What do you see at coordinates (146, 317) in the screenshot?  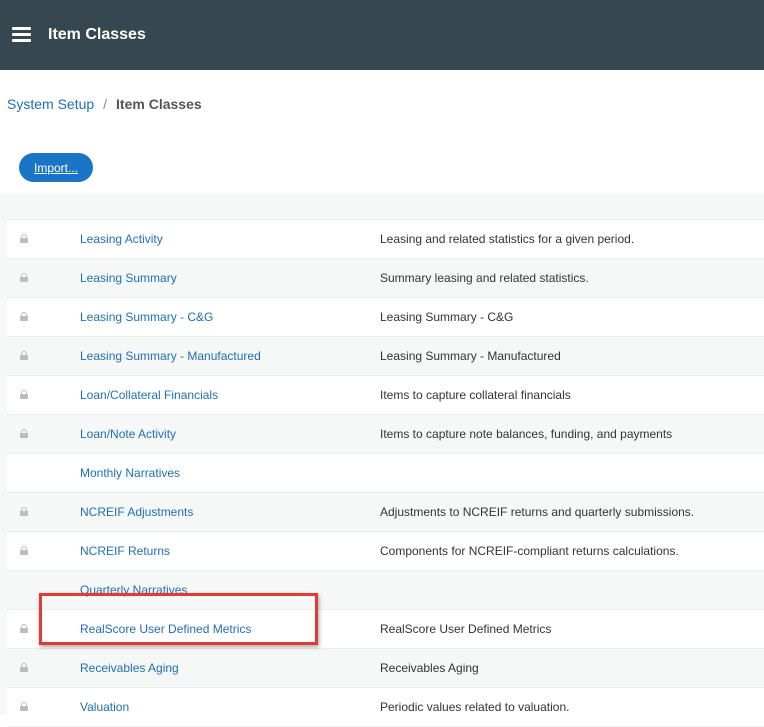 I see `item-class-name-link: Leasing Summary - C&G` at bounding box center [146, 317].